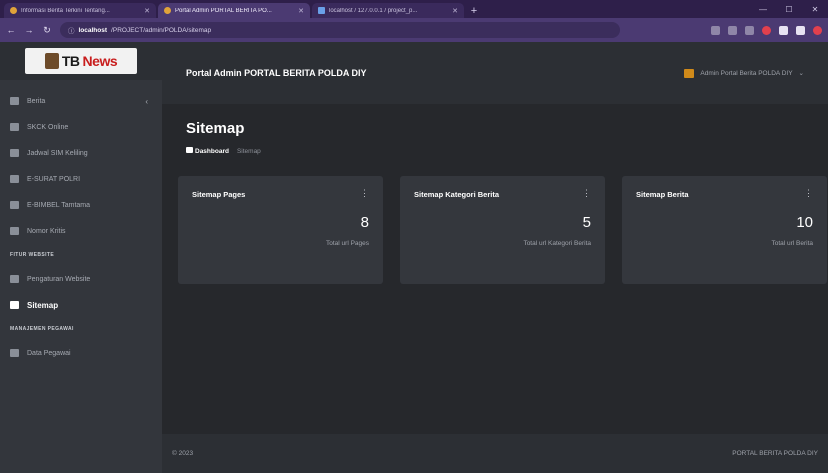 This screenshot has height=473, width=828. I want to click on card-subtitle: Total url Pages, so click(347, 243).